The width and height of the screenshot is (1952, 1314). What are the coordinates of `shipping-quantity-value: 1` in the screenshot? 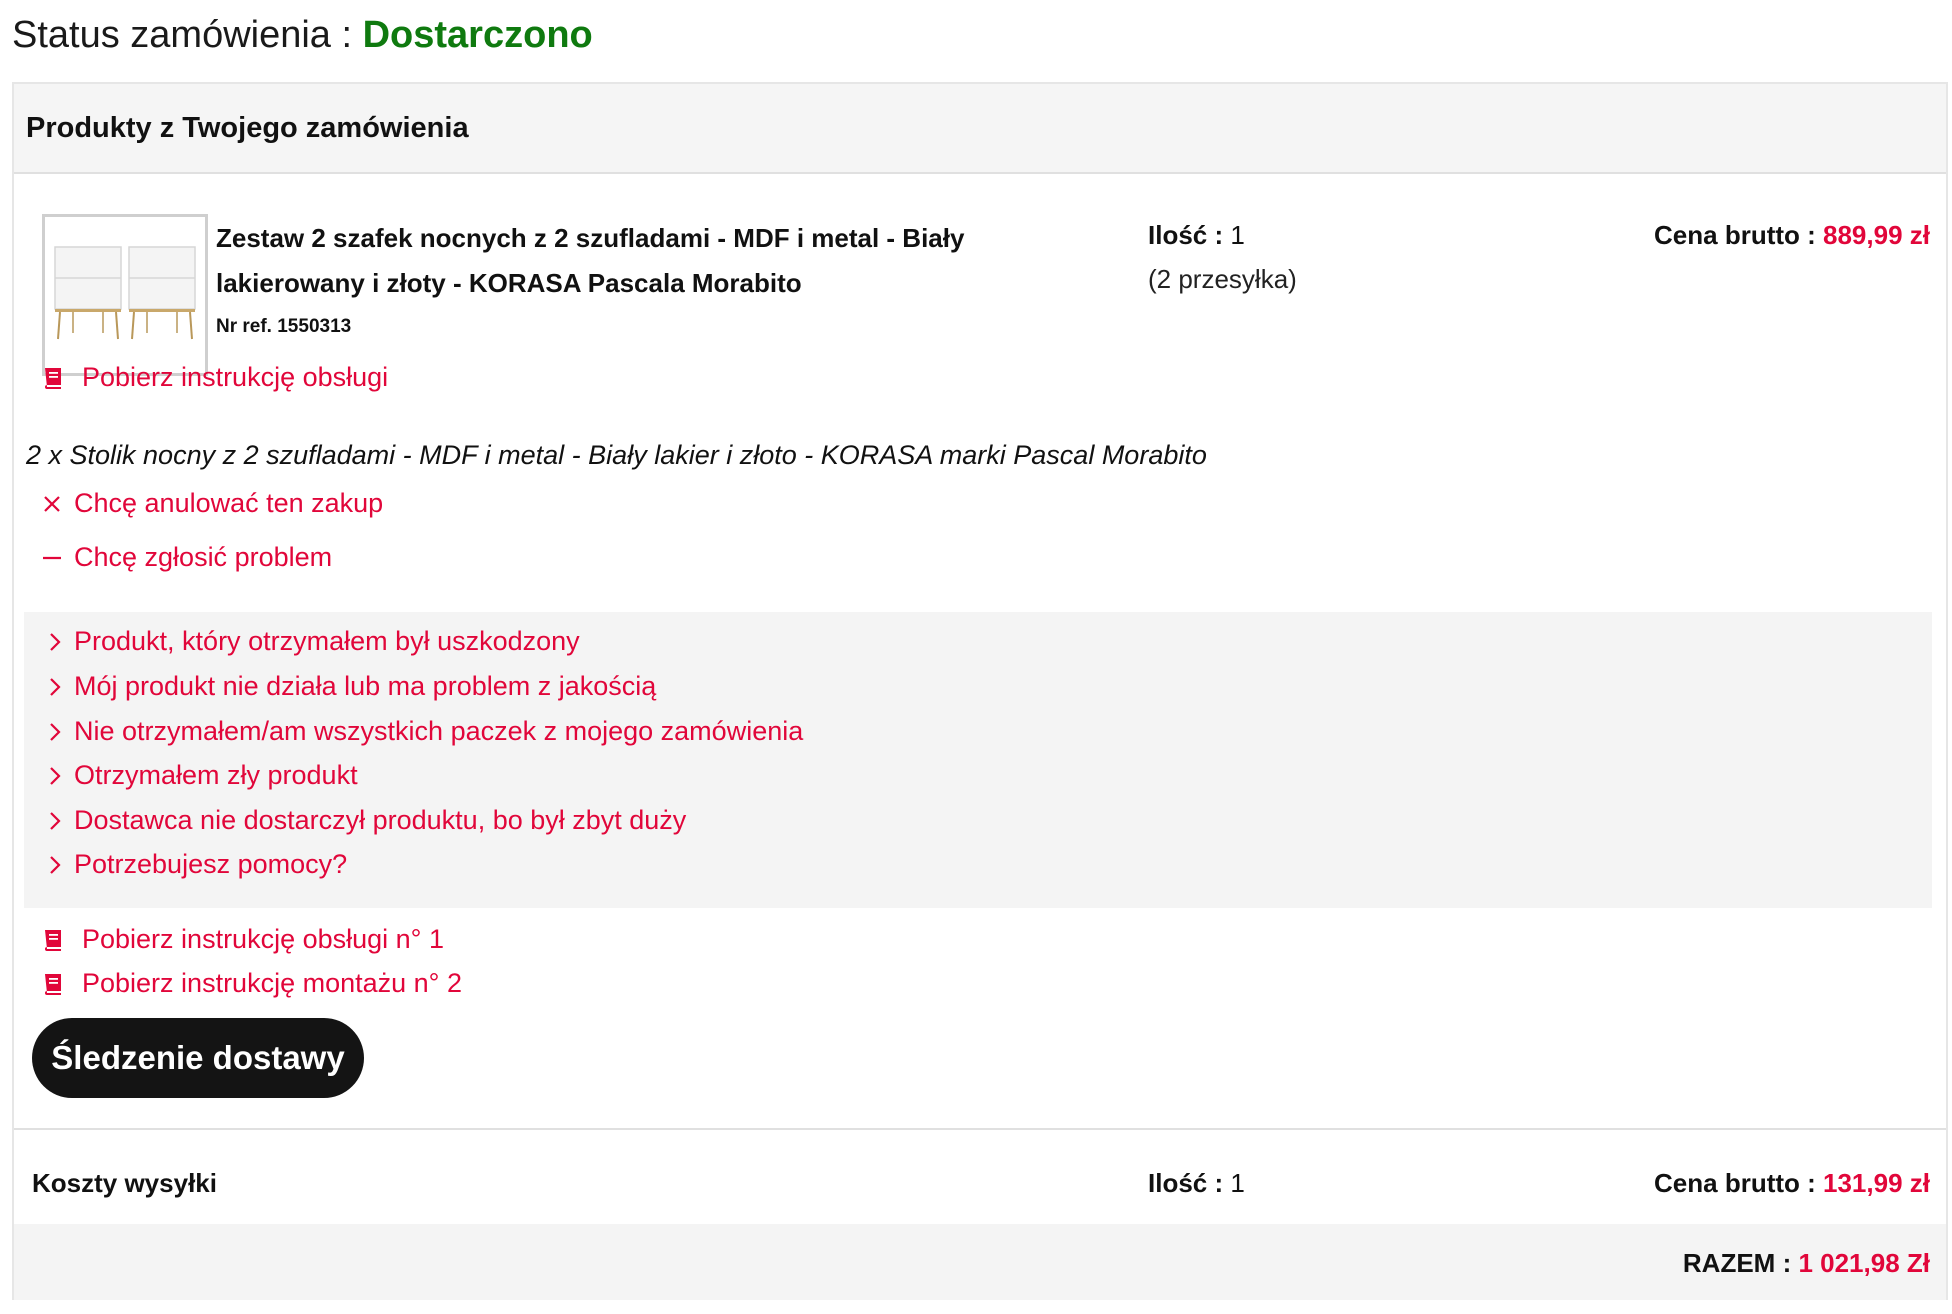 It's located at (1237, 1183).